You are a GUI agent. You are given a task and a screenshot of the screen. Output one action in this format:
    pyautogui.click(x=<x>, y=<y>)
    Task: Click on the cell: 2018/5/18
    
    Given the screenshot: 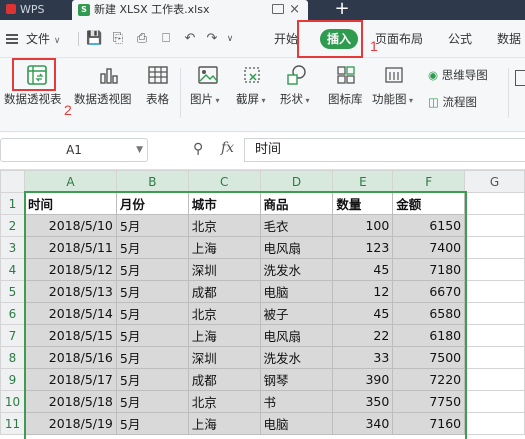 What is the action you would take?
    pyautogui.click(x=70, y=401)
    